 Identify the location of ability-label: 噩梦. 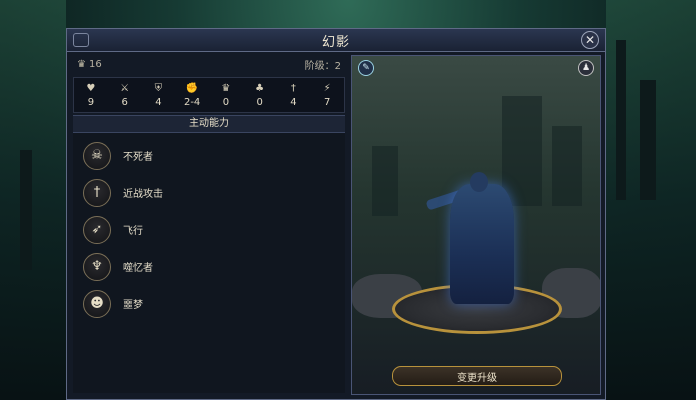
(133, 305).